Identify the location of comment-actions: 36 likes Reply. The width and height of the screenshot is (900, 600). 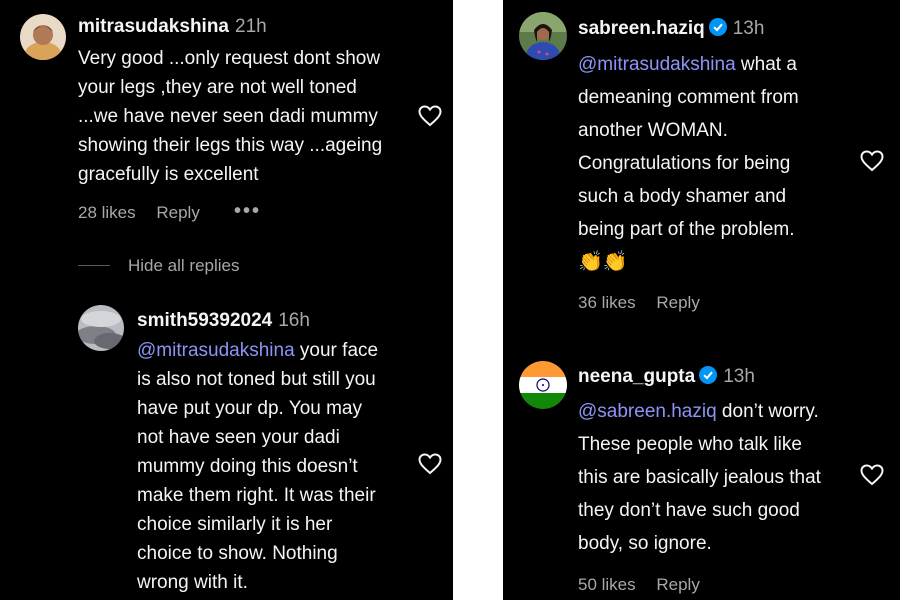
(639, 303).